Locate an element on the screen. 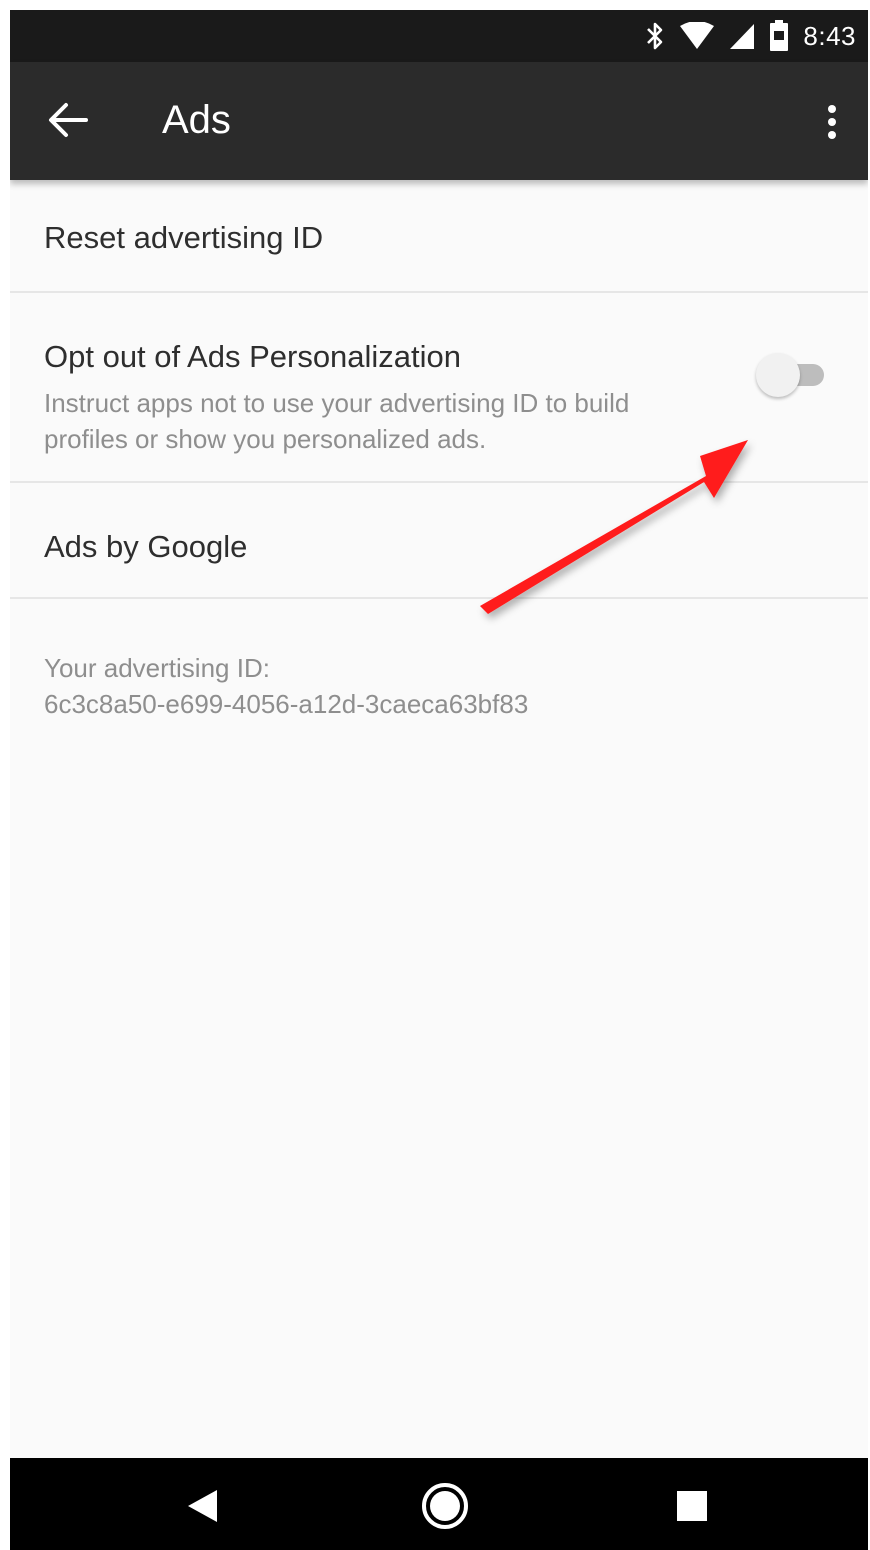  opt-out-toggle is located at coordinates (791, 375).